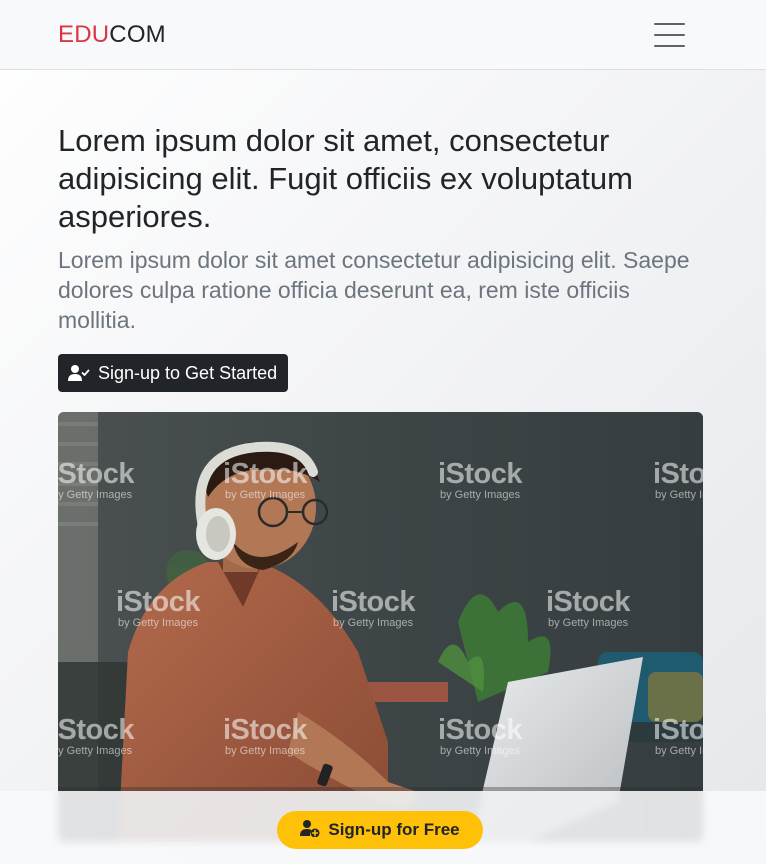 The image size is (766, 864). I want to click on signup-for-free-button: Sign-up for Free, so click(380, 830).